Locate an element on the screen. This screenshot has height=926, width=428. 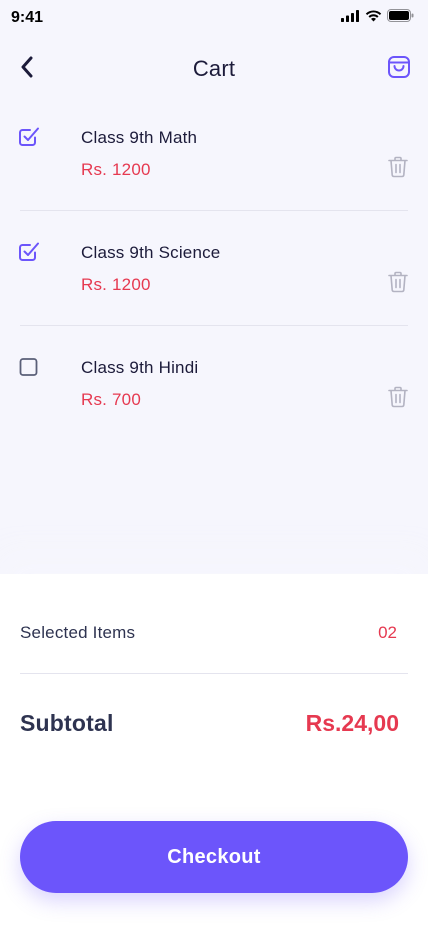
status-time: 9:41 is located at coordinates (27, 17).